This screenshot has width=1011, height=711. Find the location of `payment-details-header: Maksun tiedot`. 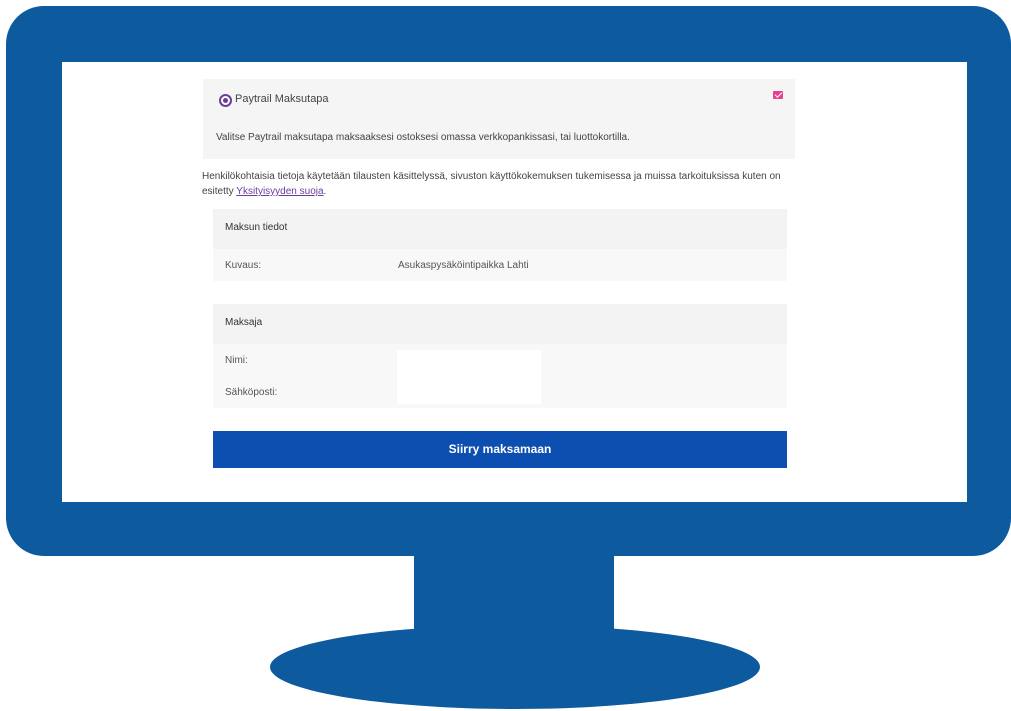

payment-details-header: Maksun tiedot is located at coordinates (500, 229).